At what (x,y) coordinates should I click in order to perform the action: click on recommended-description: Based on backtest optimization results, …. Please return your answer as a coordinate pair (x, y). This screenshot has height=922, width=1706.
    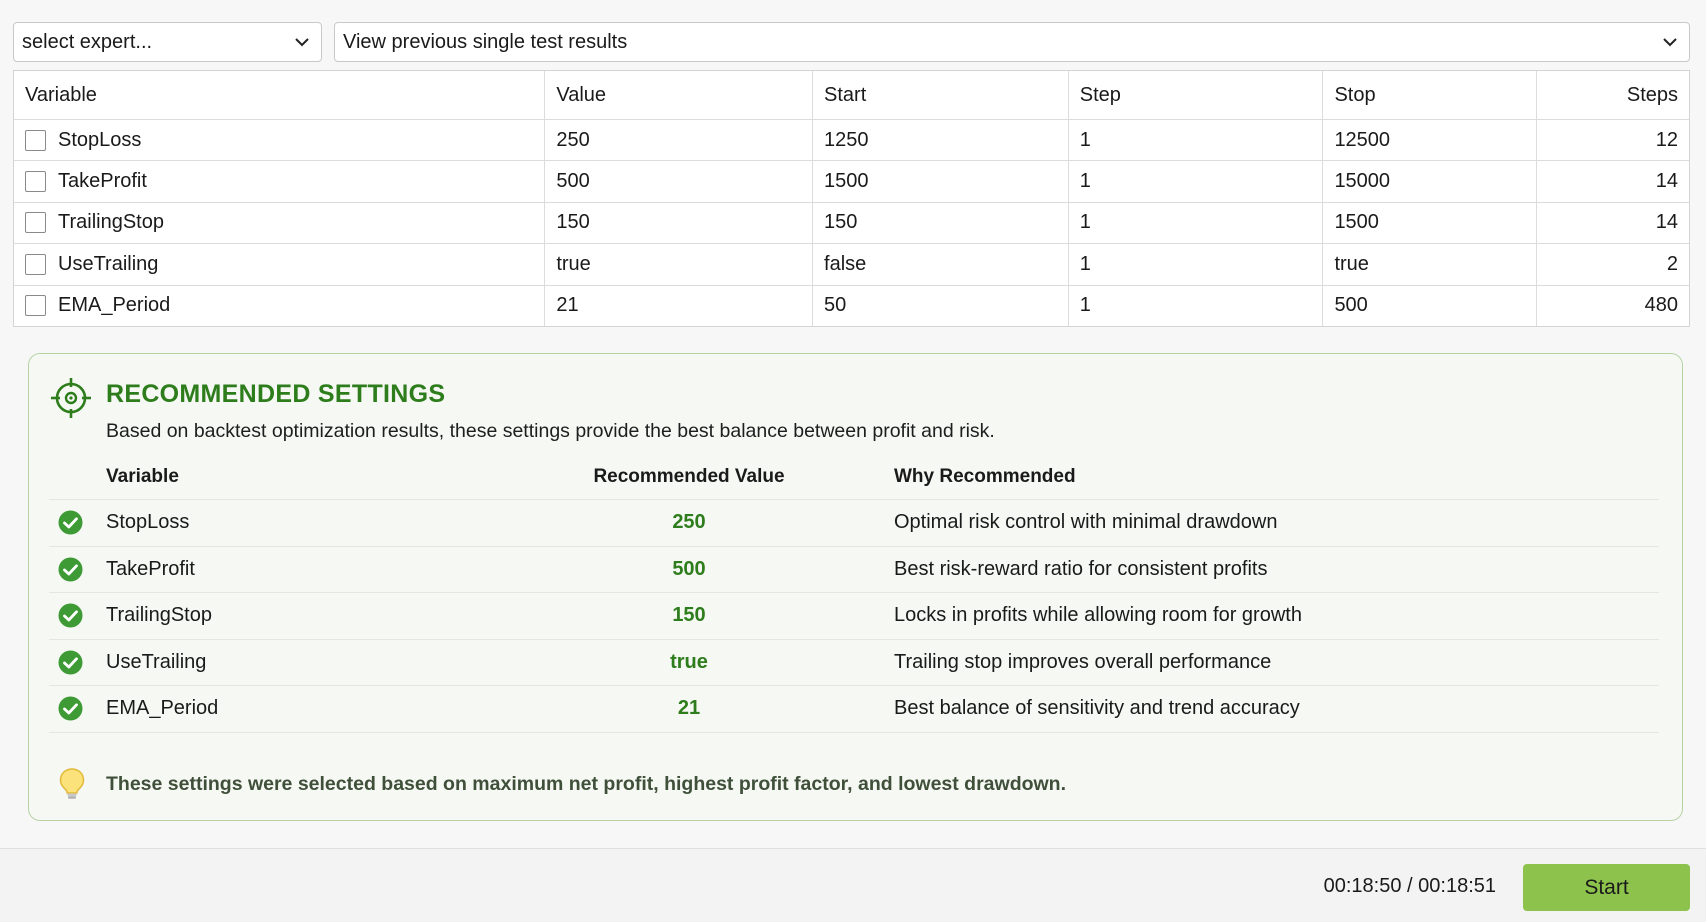
    Looking at the image, I should click on (550, 431).